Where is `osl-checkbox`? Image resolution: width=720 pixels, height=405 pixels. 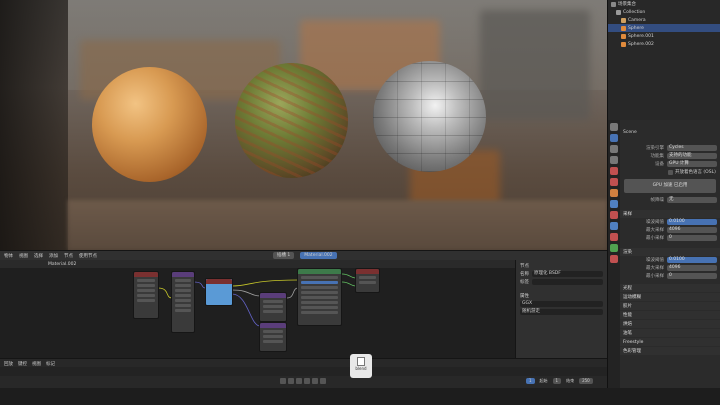 osl-checkbox is located at coordinates (670, 172).